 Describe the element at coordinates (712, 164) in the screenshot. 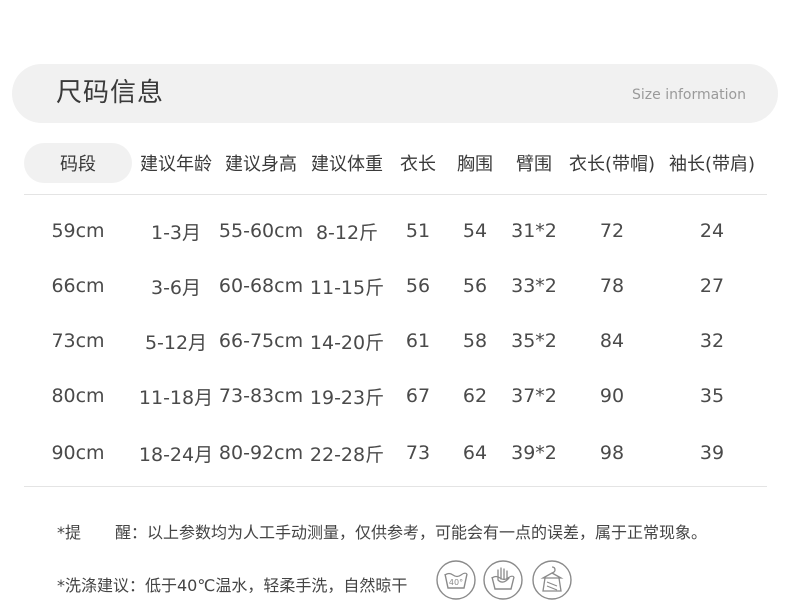

I see `header-label: 袖长(带肩)` at that location.